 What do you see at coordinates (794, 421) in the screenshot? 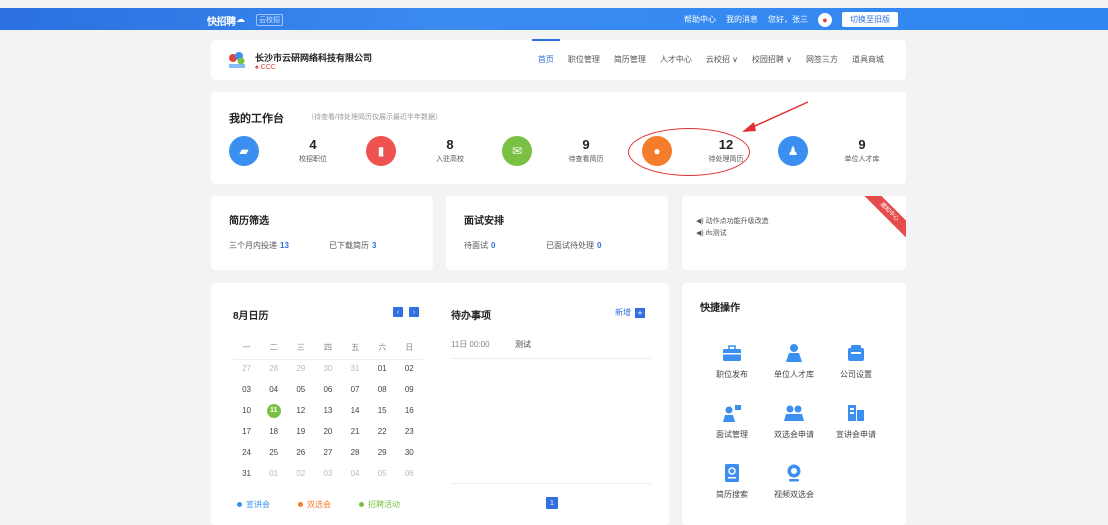
I see `quick-job-fair-apply: 双选会申请` at bounding box center [794, 421].